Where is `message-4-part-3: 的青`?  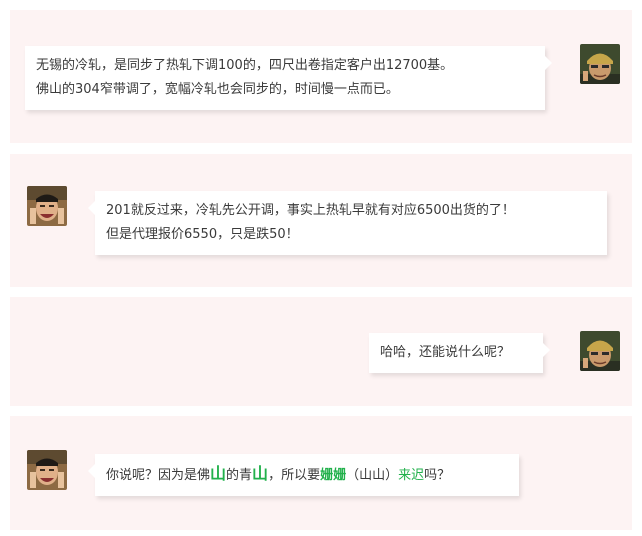
message-4-part-3: 的青 is located at coordinates (239, 475).